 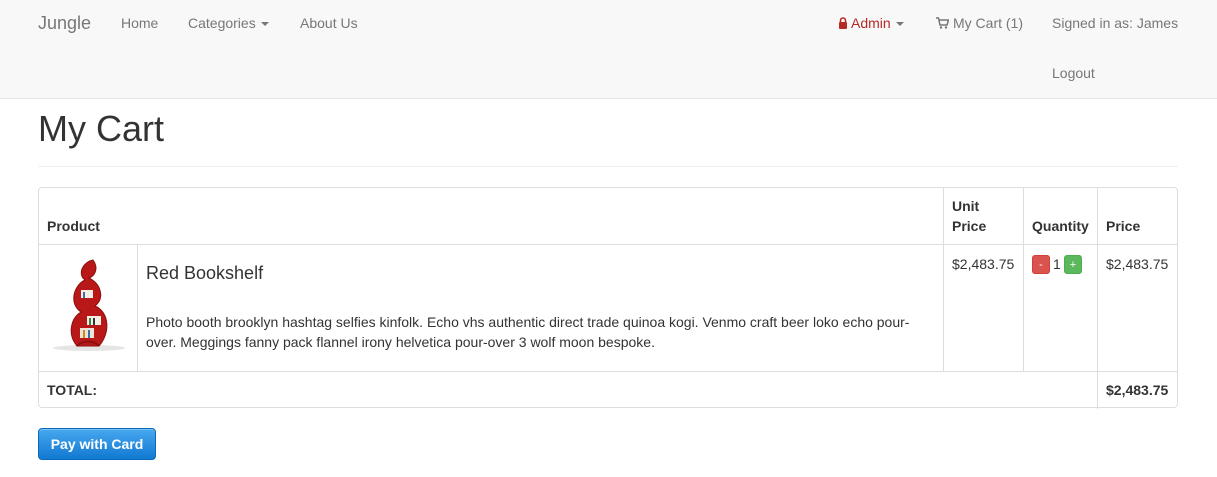 What do you see at coordinates (1073, 264) in the screenshot?
I see `increase-quantity-button: +` at bounding box center [1073, 264].